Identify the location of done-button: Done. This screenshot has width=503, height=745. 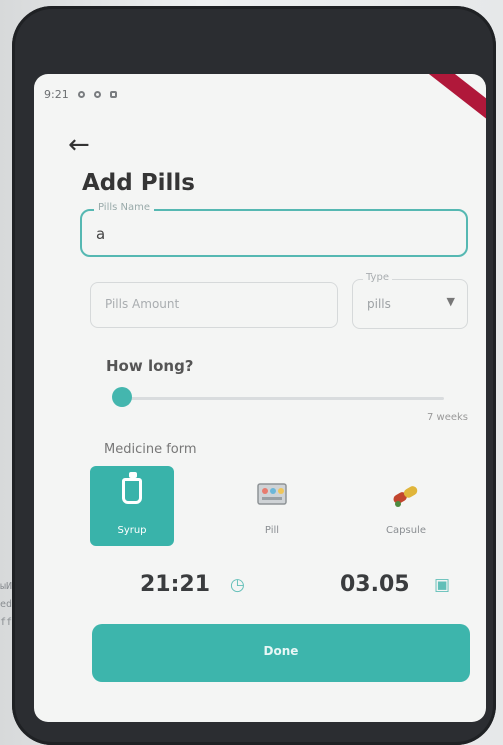
(281, 653).